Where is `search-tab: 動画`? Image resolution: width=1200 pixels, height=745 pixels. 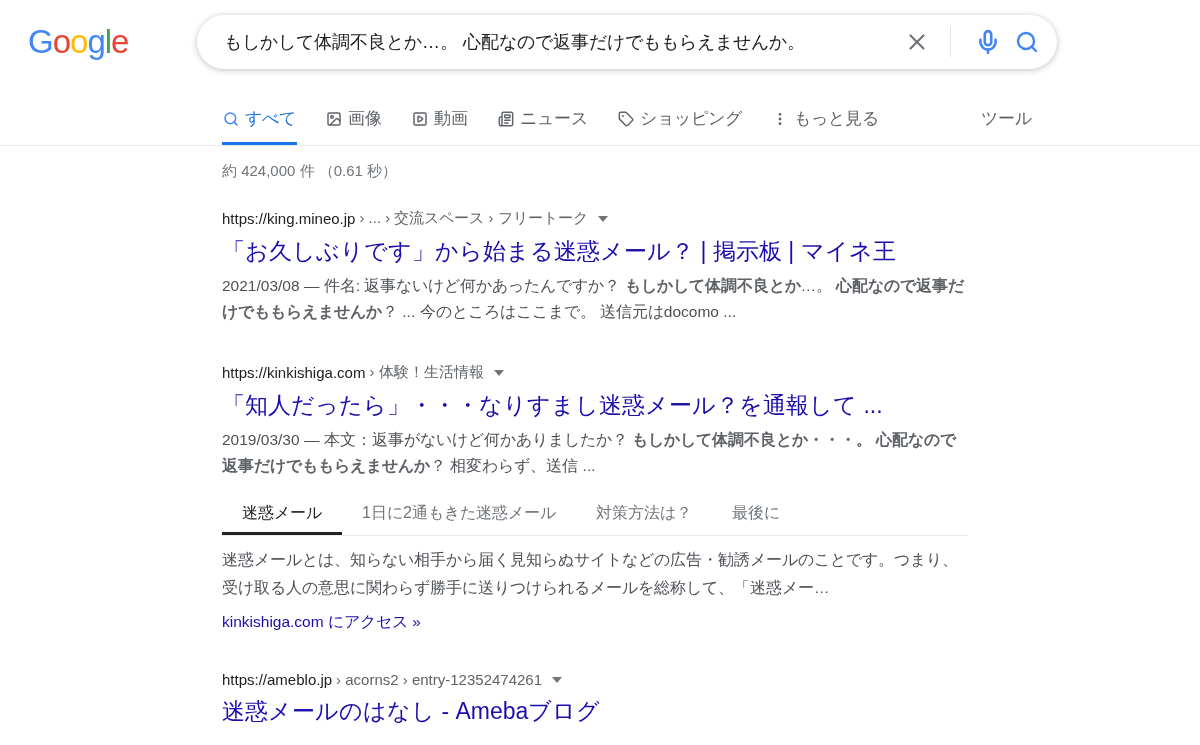 search-tab: 動画 is located at coordinates (440, 126).